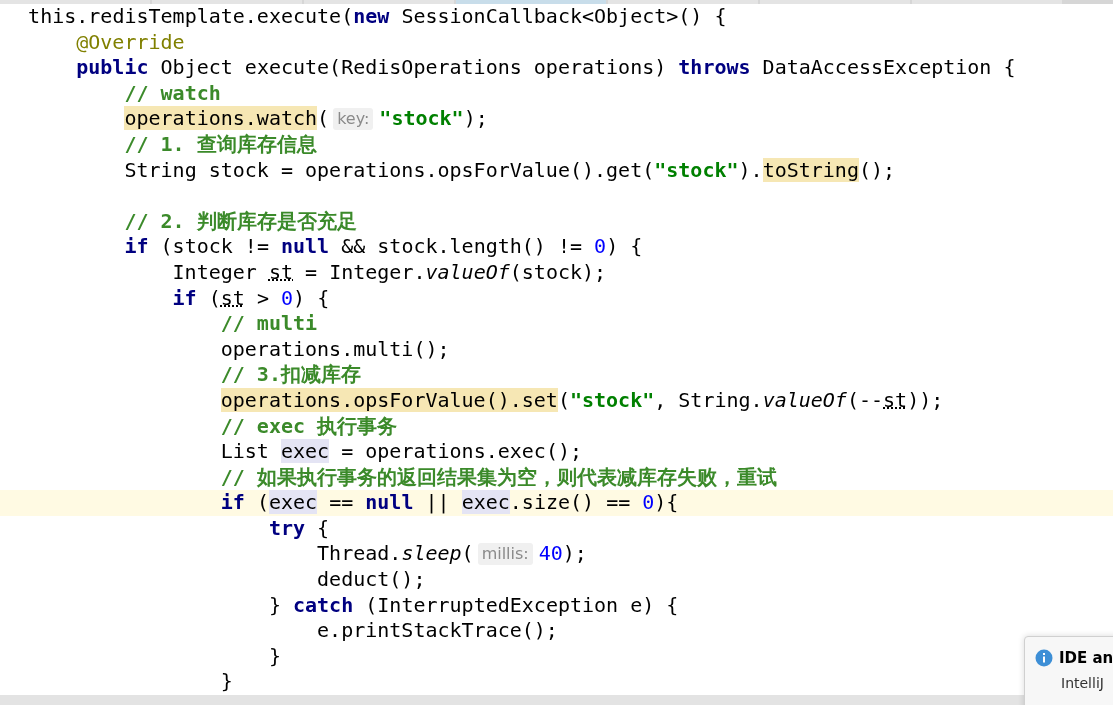 This screenshot has height=705, width=1113. I want to click on code-text: // exec 执行事务, so click(308, 426).